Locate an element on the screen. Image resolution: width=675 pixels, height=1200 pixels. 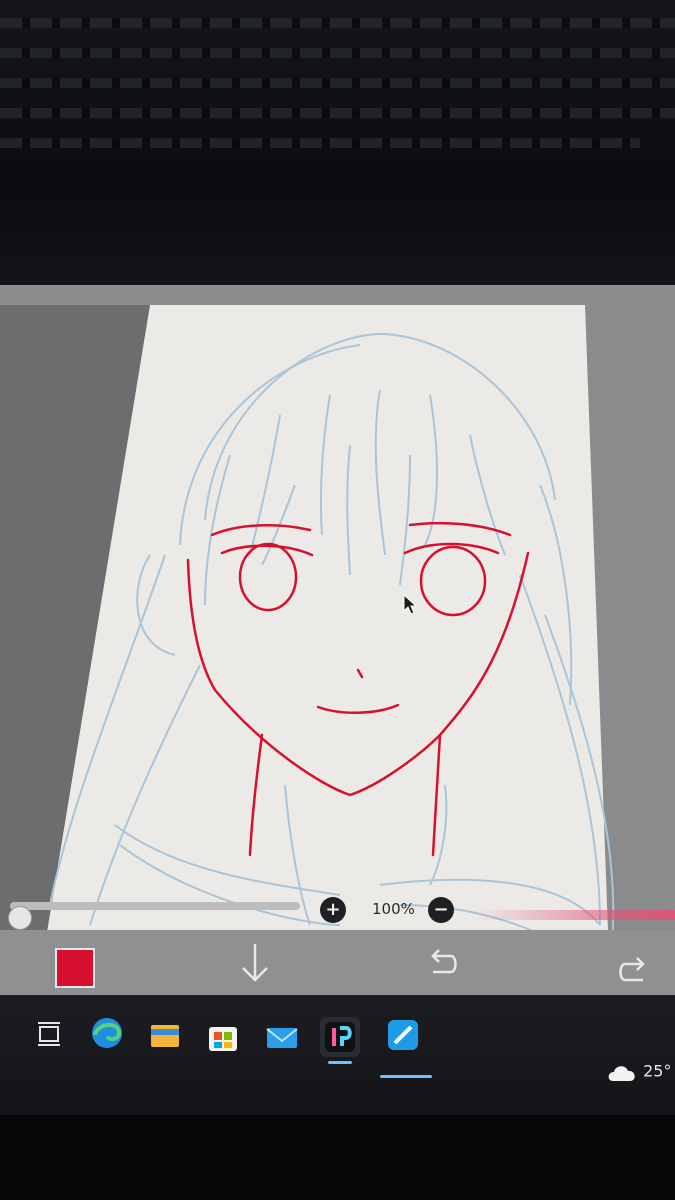
ibispaint-icon is located at coordinates (340, 1037).